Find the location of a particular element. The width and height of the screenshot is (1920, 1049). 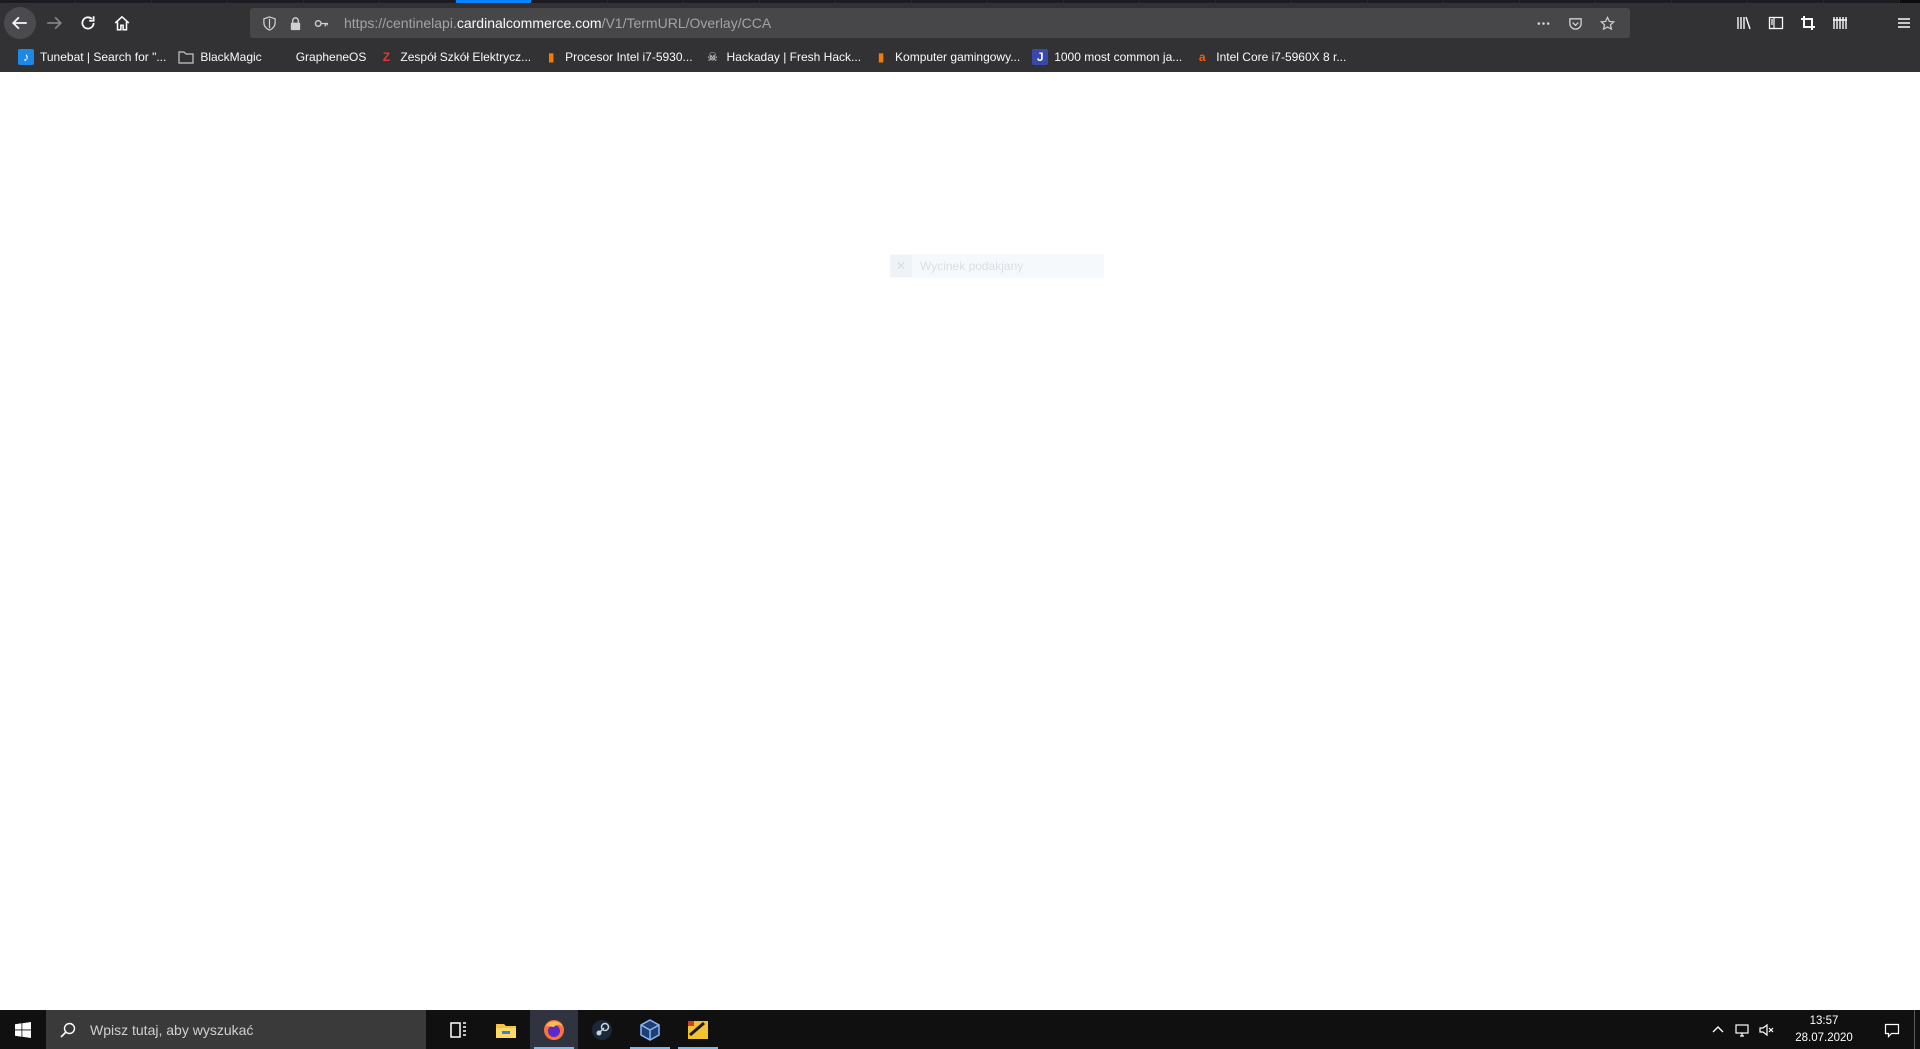

crop-icon is located at coordinates (1808, 22).